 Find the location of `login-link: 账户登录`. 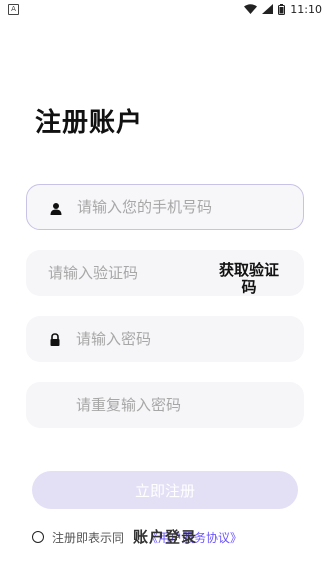

login-link: 账户登录 is located at coordinates (165, 536).